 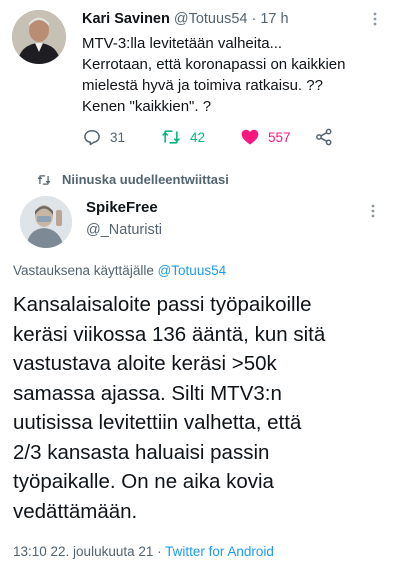 I want to click on tweet-text-line: 2/3 kansasta haluaisi passin, so click(x=141, y=452).